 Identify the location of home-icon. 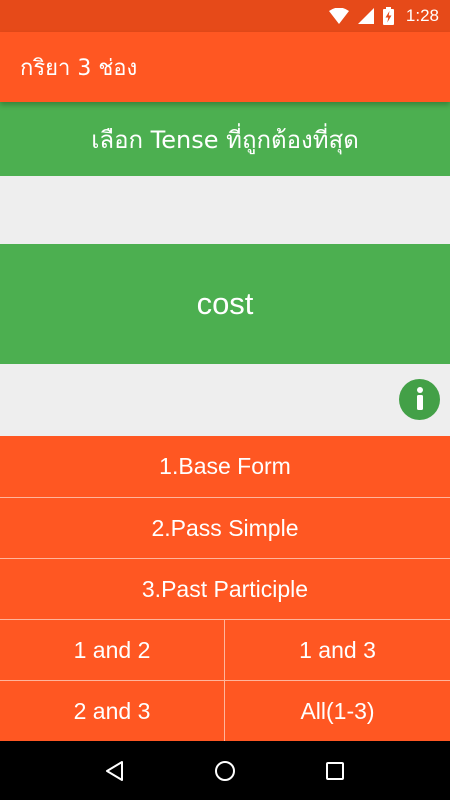
(225, 771).